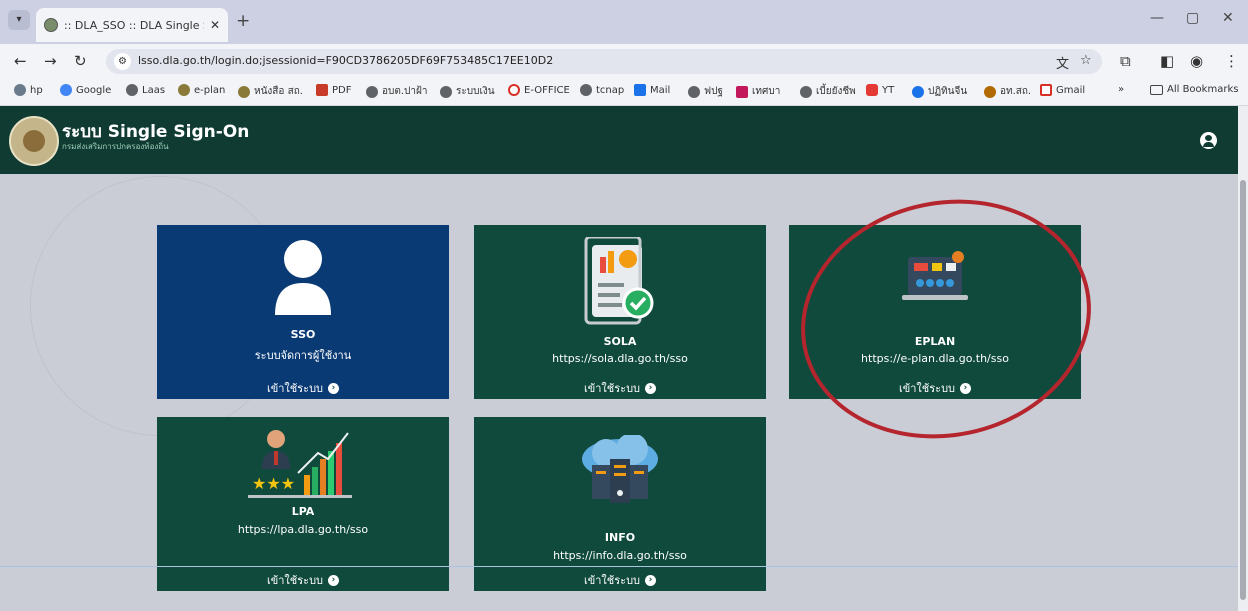 The width and height of the screenshot is (1248, 611). Describe the element at coordinates (66, 90) in the screenshot. I see `google-icon` at that location.